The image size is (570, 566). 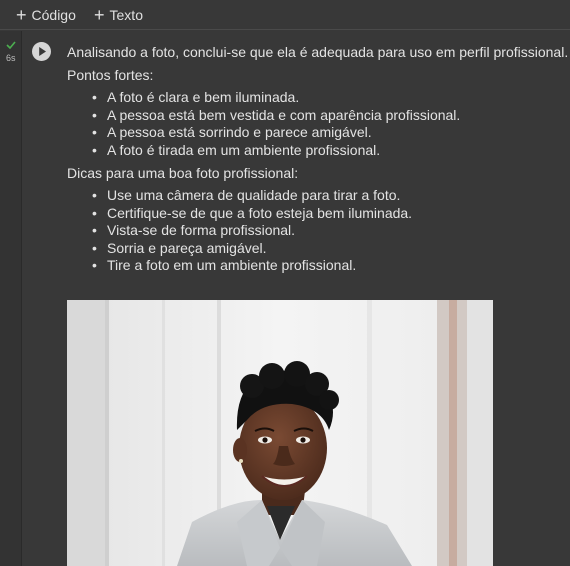 What do you see at coordinates (183, 173) in the screenshot?
I see `tips-heading: Dicas para uma boa foto profissional:` at bounding box center [183, 173].